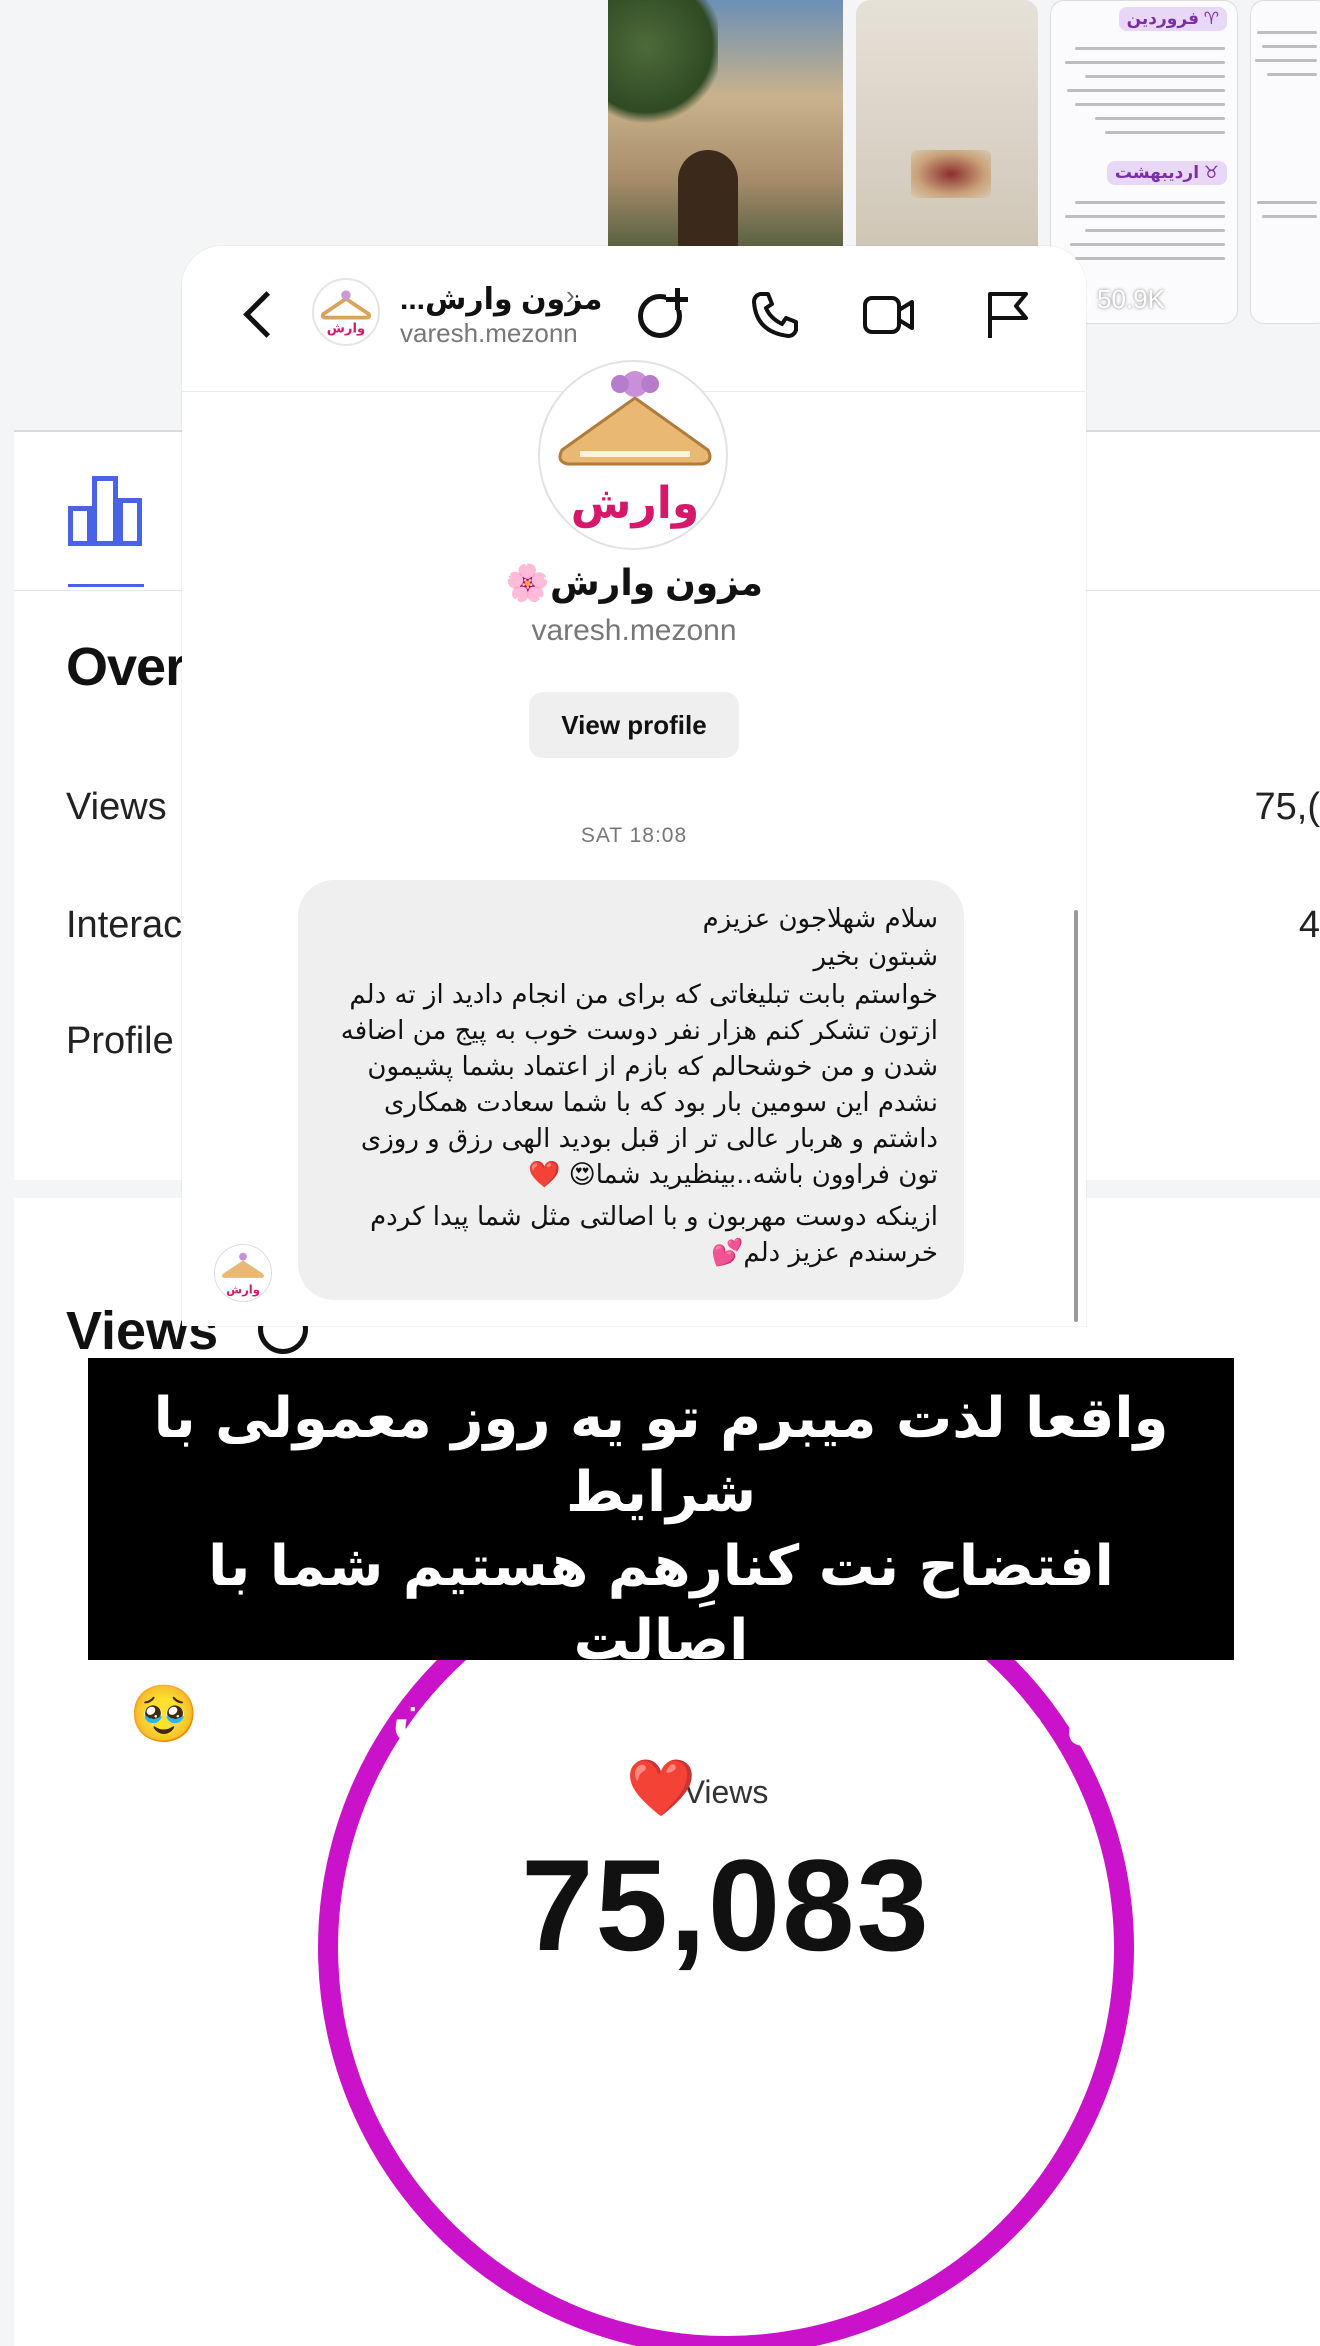  Describe the element at coordinates (875, 957) in the screenshot. I see `message-line: شبتون بخیر` at that location.